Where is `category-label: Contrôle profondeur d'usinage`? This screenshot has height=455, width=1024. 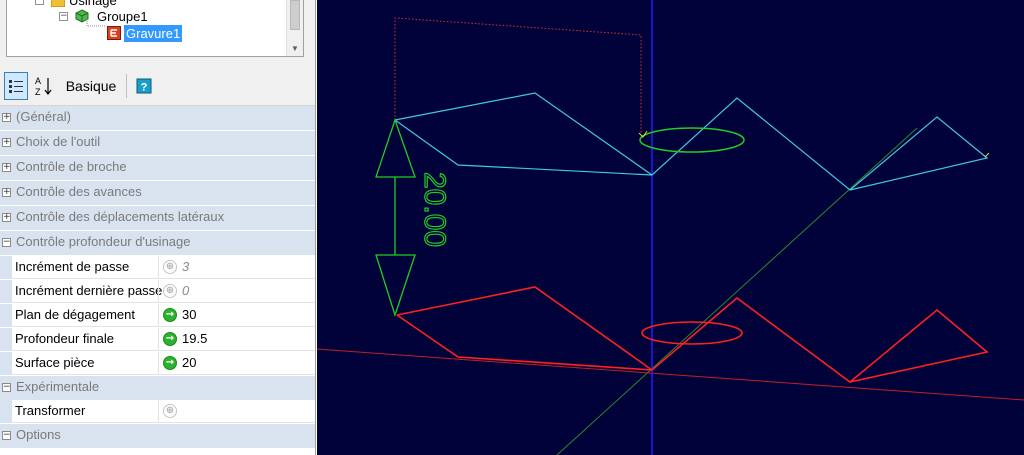
category-label: Contrôle profondeur d'usinage is located at coordinates (103, 241).